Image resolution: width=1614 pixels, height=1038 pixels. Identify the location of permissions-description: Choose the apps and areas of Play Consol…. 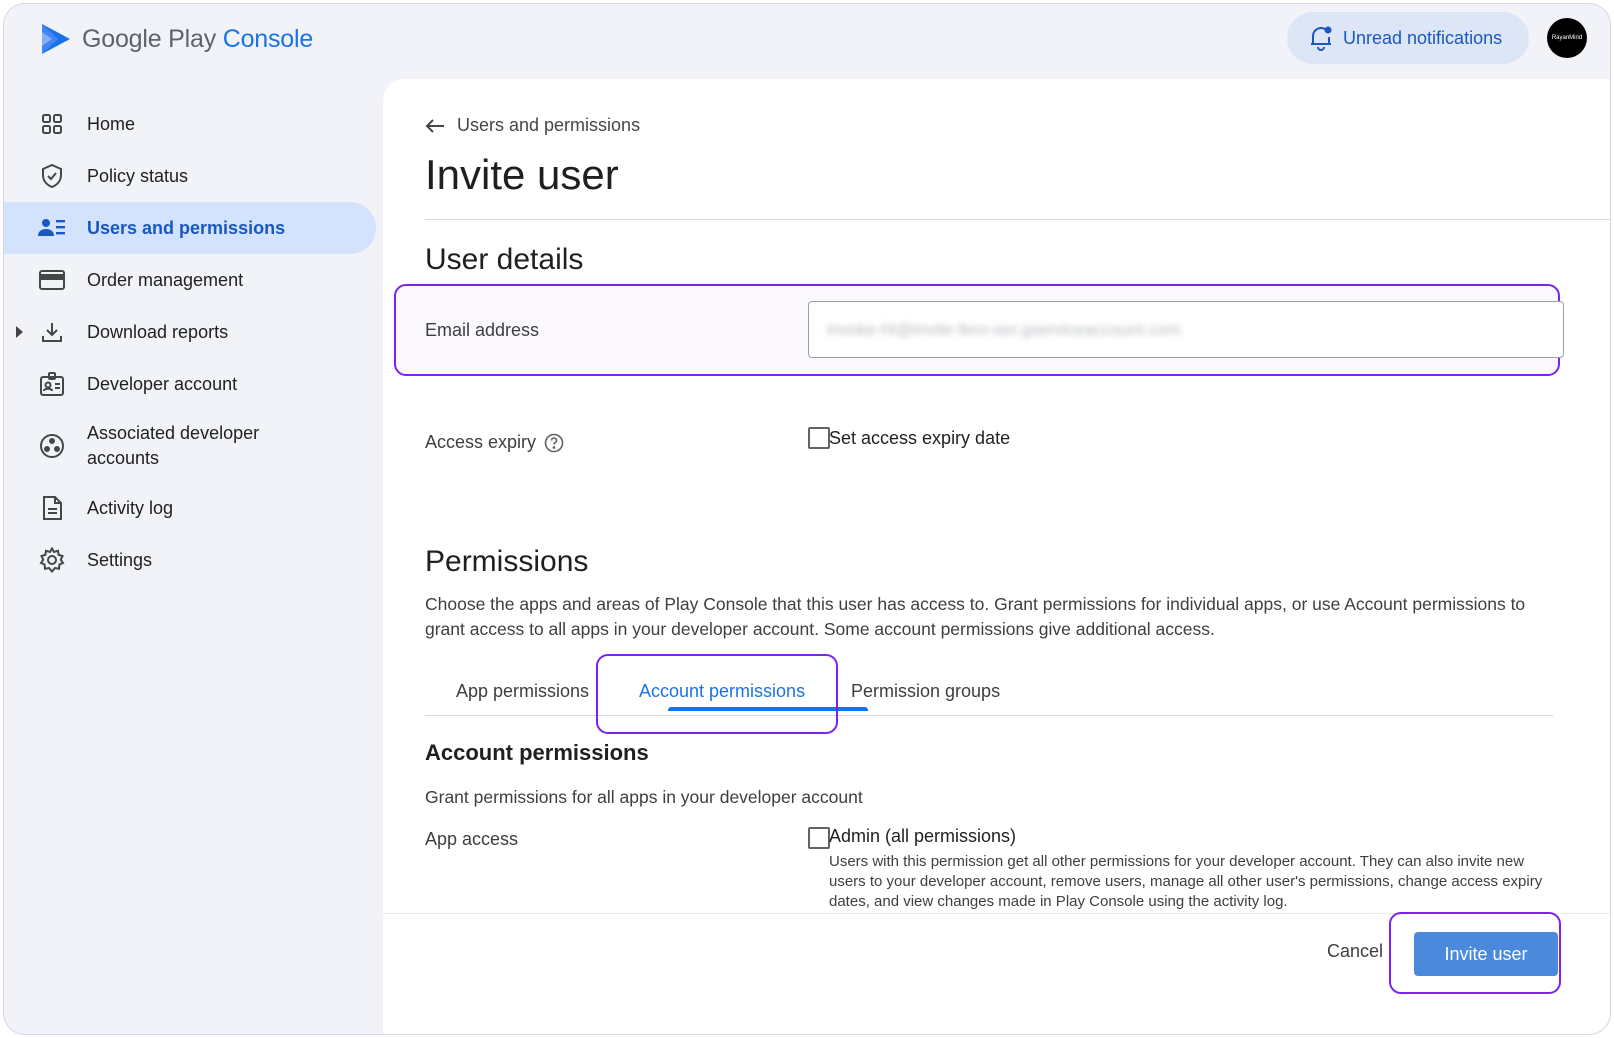
(975, 616).